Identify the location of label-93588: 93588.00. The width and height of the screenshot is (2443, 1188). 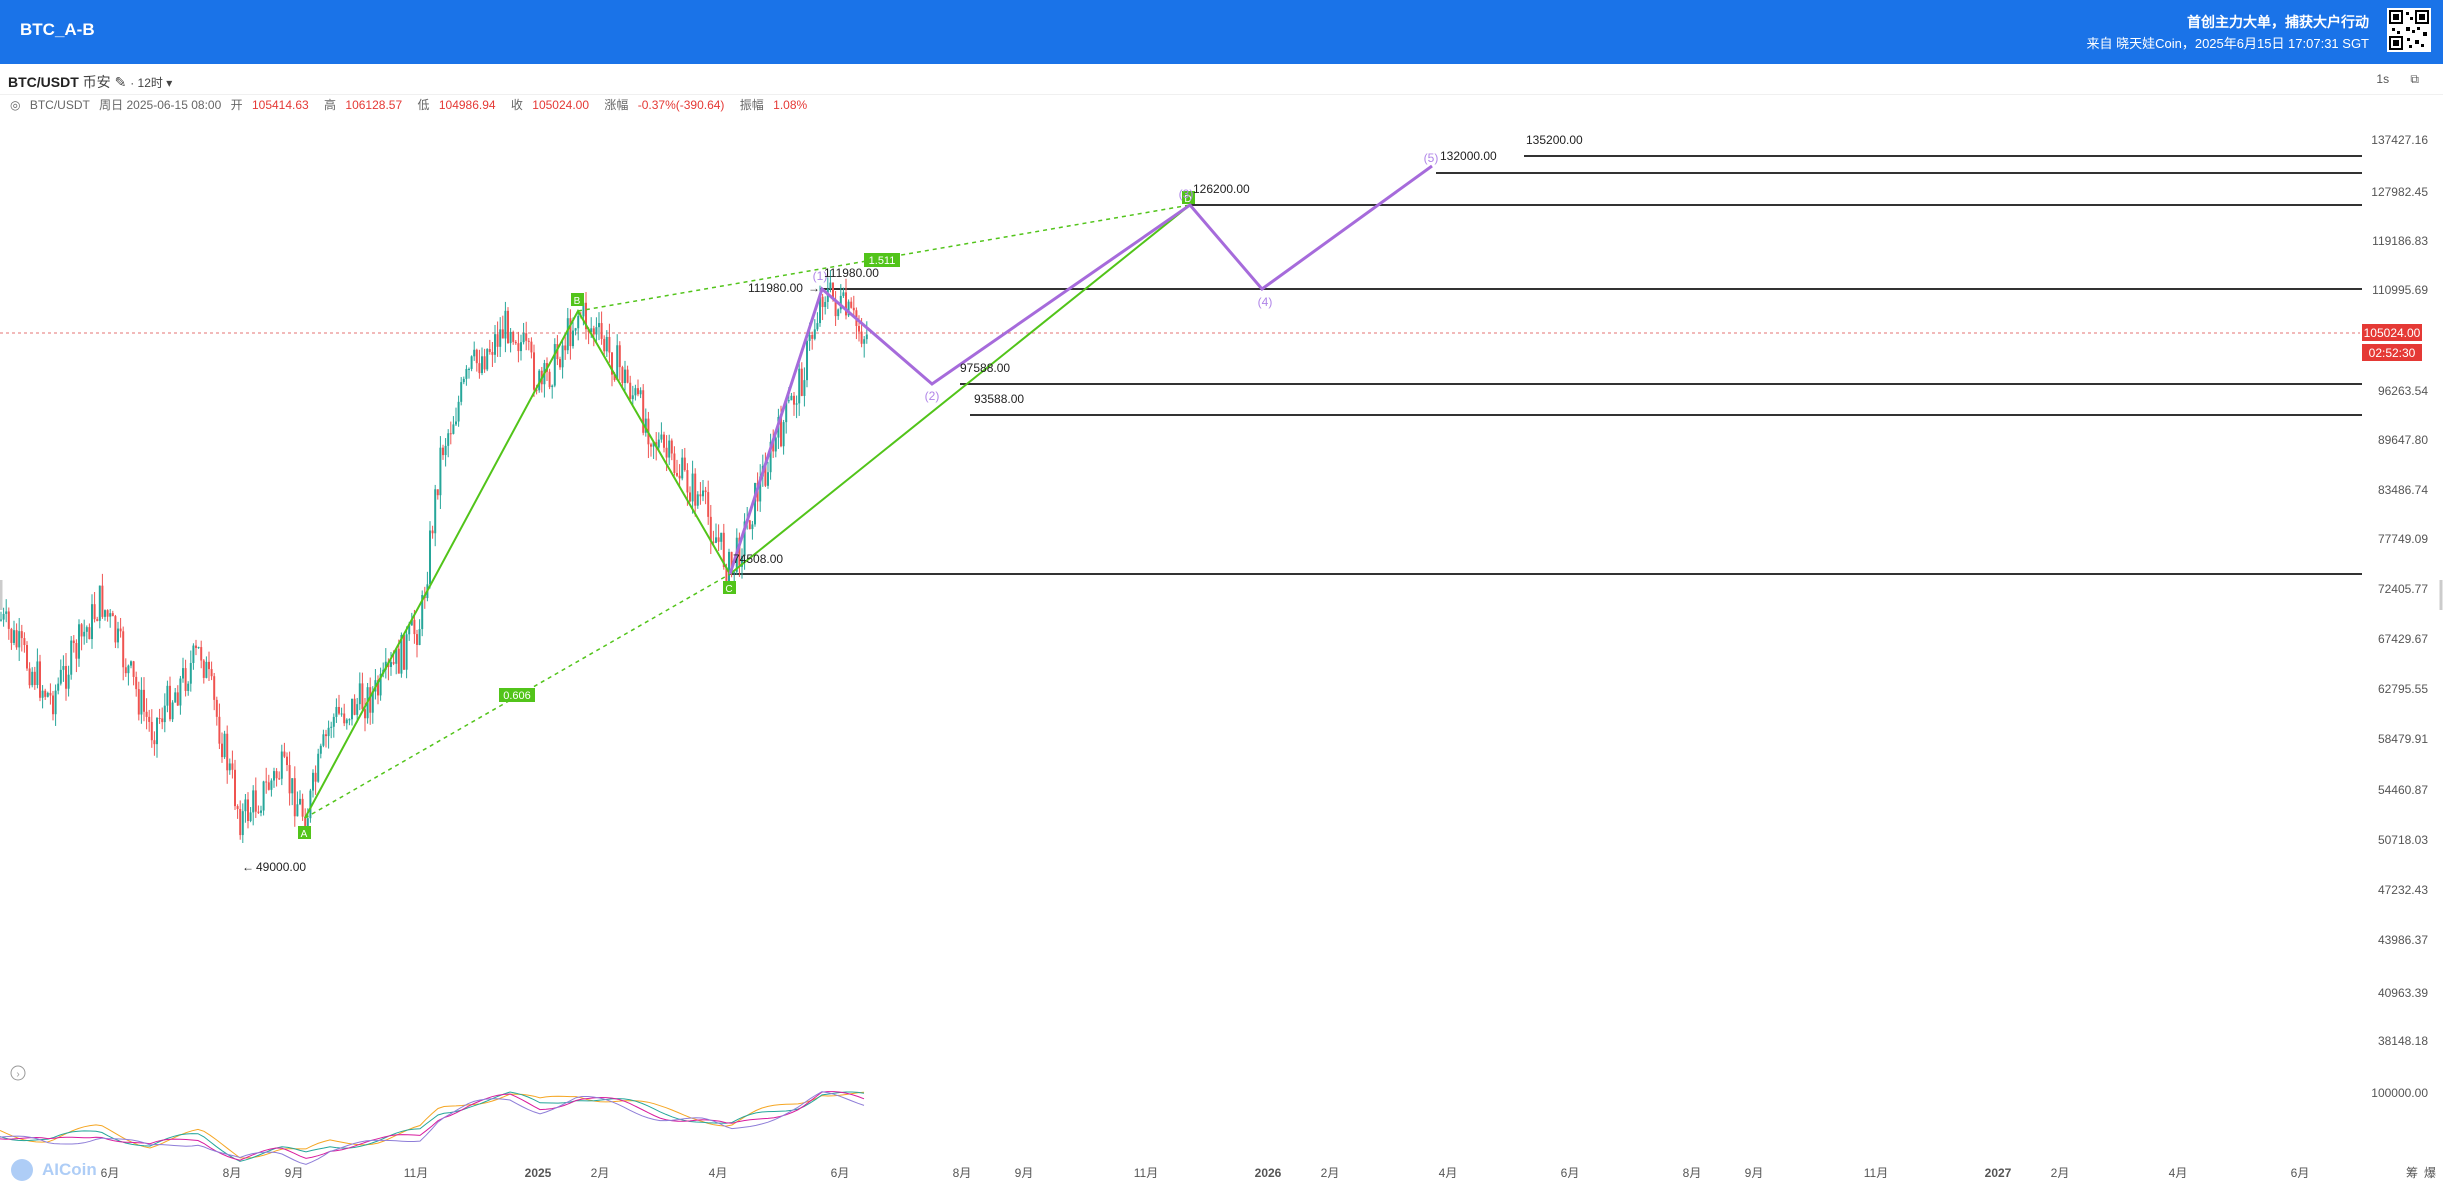
(999, 399).